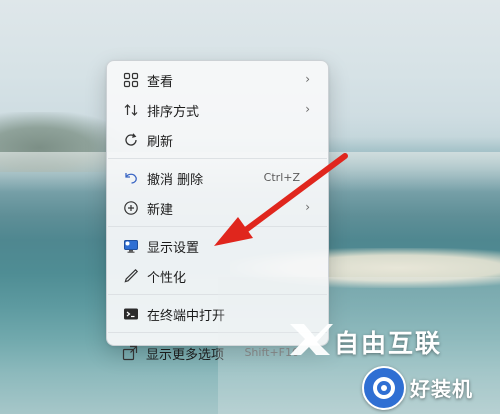  Describe the element at coordinates (384, 388) in the screenshot. I see `watermark-badge-icon` at that location.